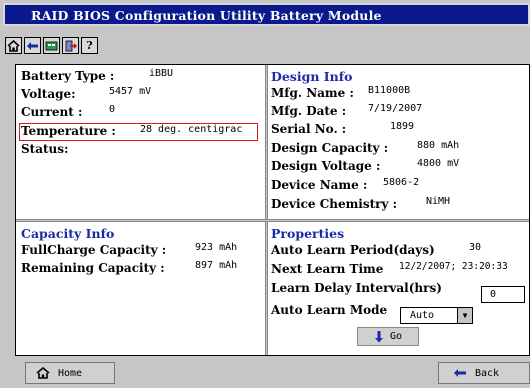 This screenshot has width=530, height=388. I want to click on design-info-header: Design Info, so click(312, 76).